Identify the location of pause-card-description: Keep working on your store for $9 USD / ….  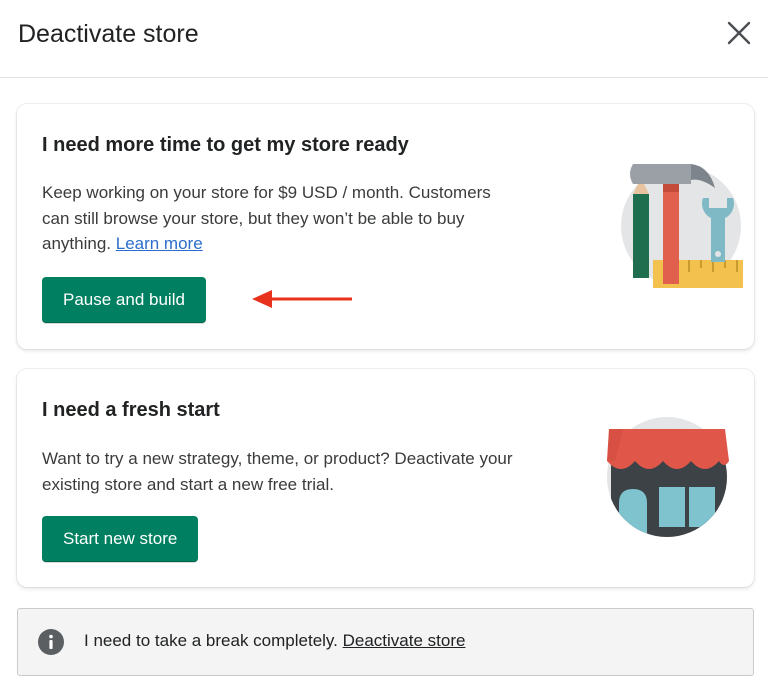
(282, 218).